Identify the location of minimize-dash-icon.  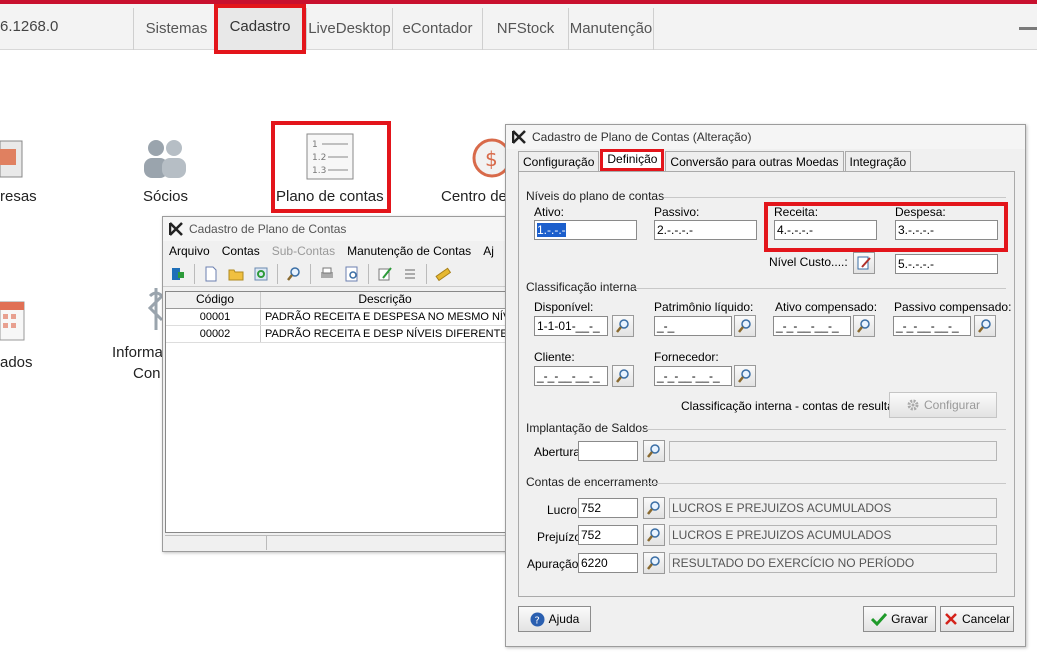
(1028, 28).